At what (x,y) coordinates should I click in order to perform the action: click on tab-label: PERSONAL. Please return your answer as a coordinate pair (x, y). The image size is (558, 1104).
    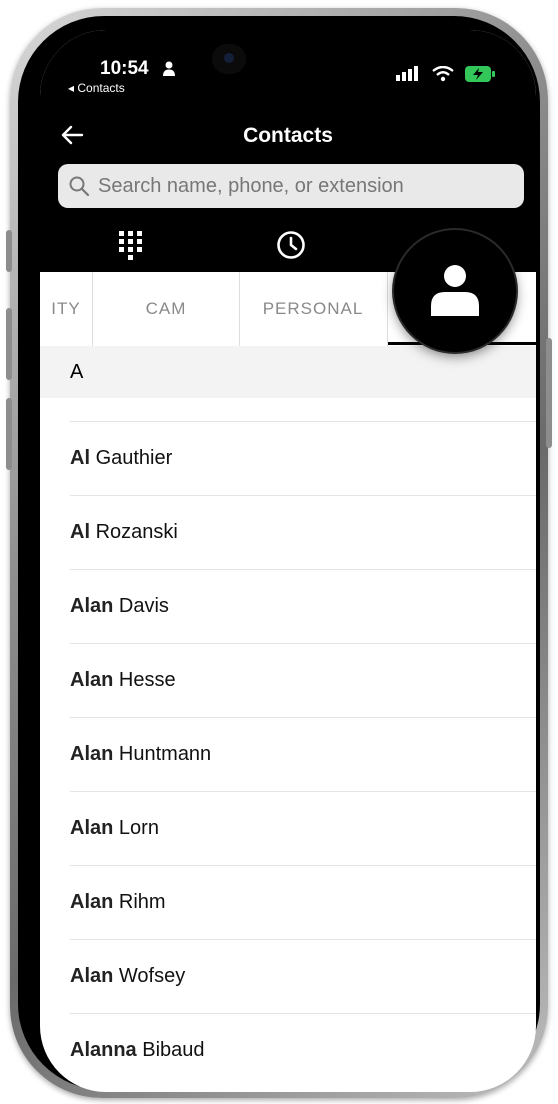
    Looking at the image, I should click on (313, 308).